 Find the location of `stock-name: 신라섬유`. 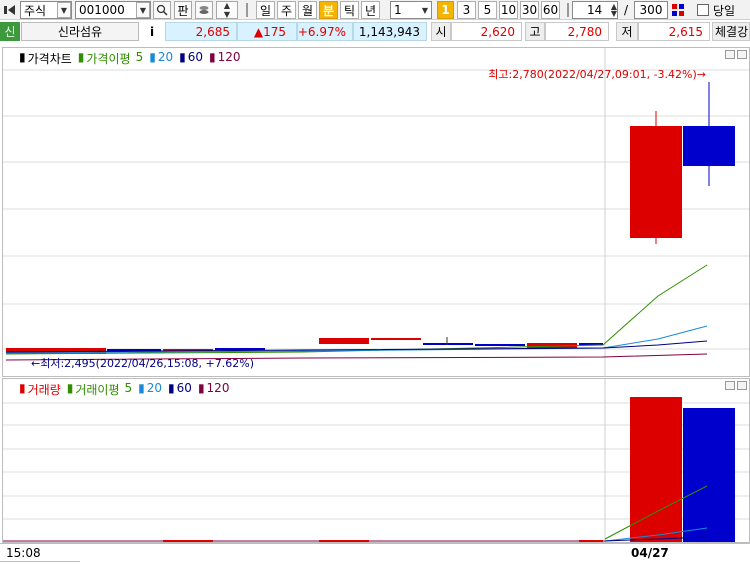

stock-name: 신라섬유 is located at coordinates (80, 31).